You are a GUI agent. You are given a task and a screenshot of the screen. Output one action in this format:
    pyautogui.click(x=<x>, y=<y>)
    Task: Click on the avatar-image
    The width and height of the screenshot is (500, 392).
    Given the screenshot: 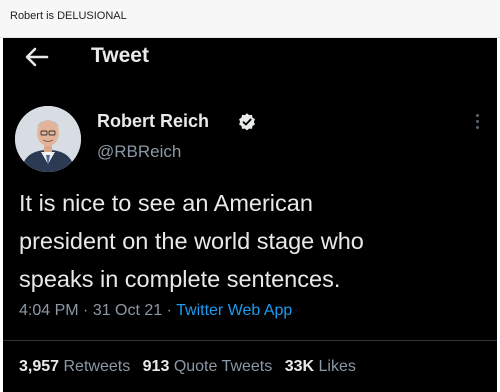 What is the action you would take?
    pyautogui.click(x=48, y=139)
    